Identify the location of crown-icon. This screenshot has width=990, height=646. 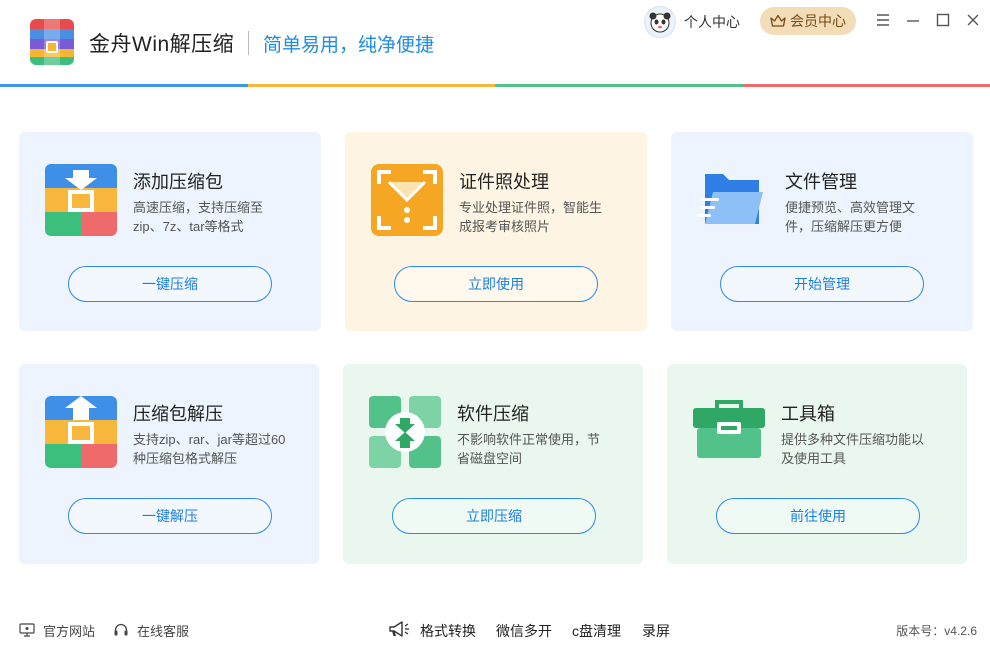
(778, 20).